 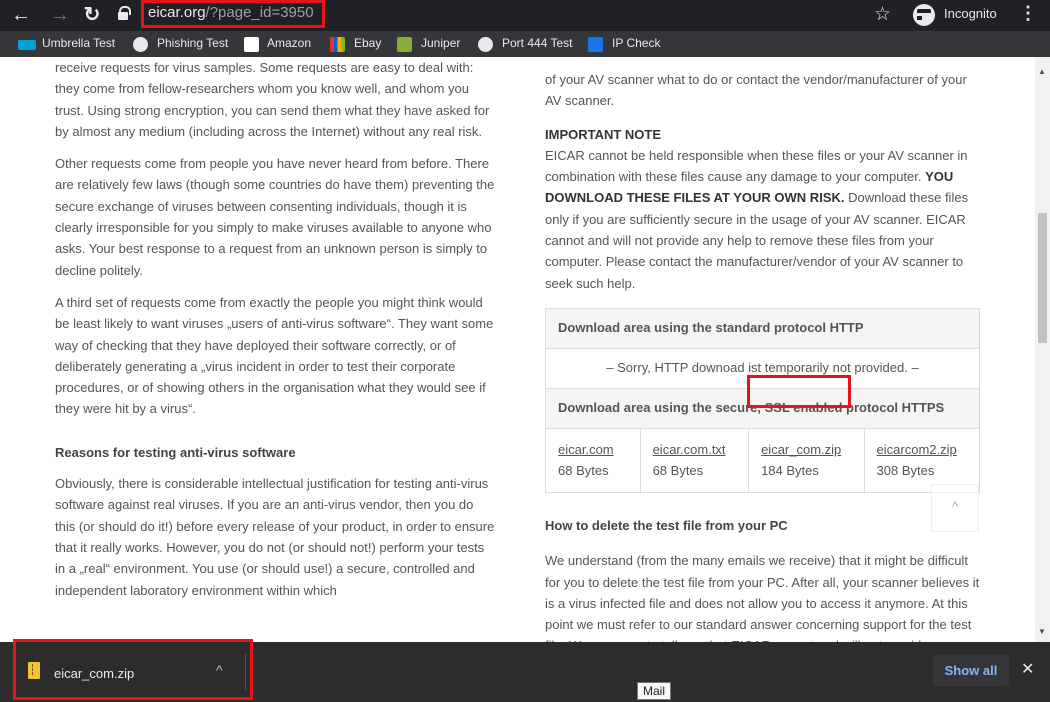 I want to click on file-cell-eicar-com-zip: eicar_com.zip 184 Bytes, so click(x=807, y=460).